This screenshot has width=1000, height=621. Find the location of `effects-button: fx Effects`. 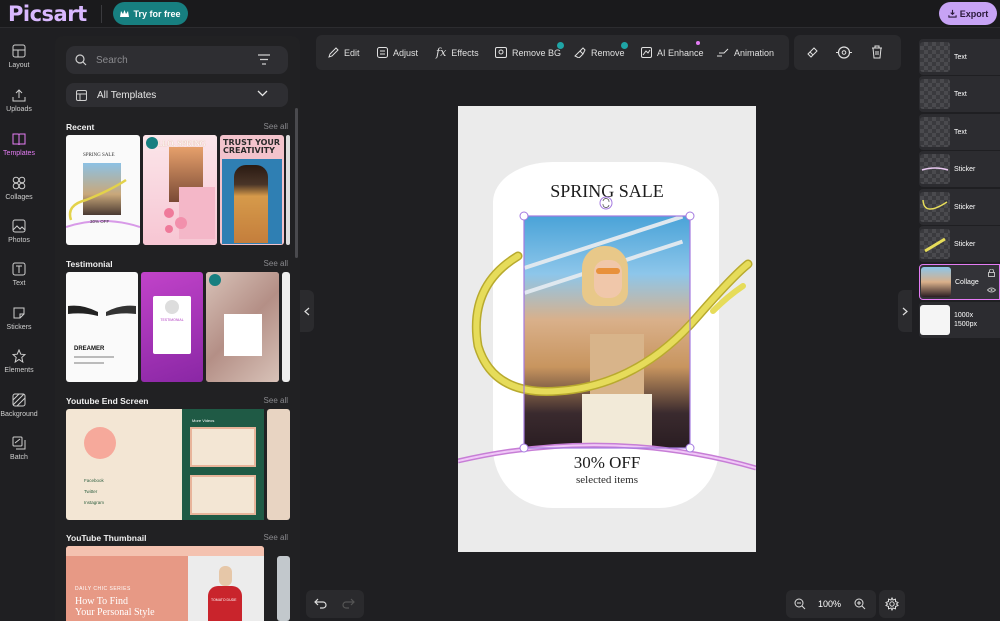

effects-button: fx Effects is located at coordinates (457, 52).